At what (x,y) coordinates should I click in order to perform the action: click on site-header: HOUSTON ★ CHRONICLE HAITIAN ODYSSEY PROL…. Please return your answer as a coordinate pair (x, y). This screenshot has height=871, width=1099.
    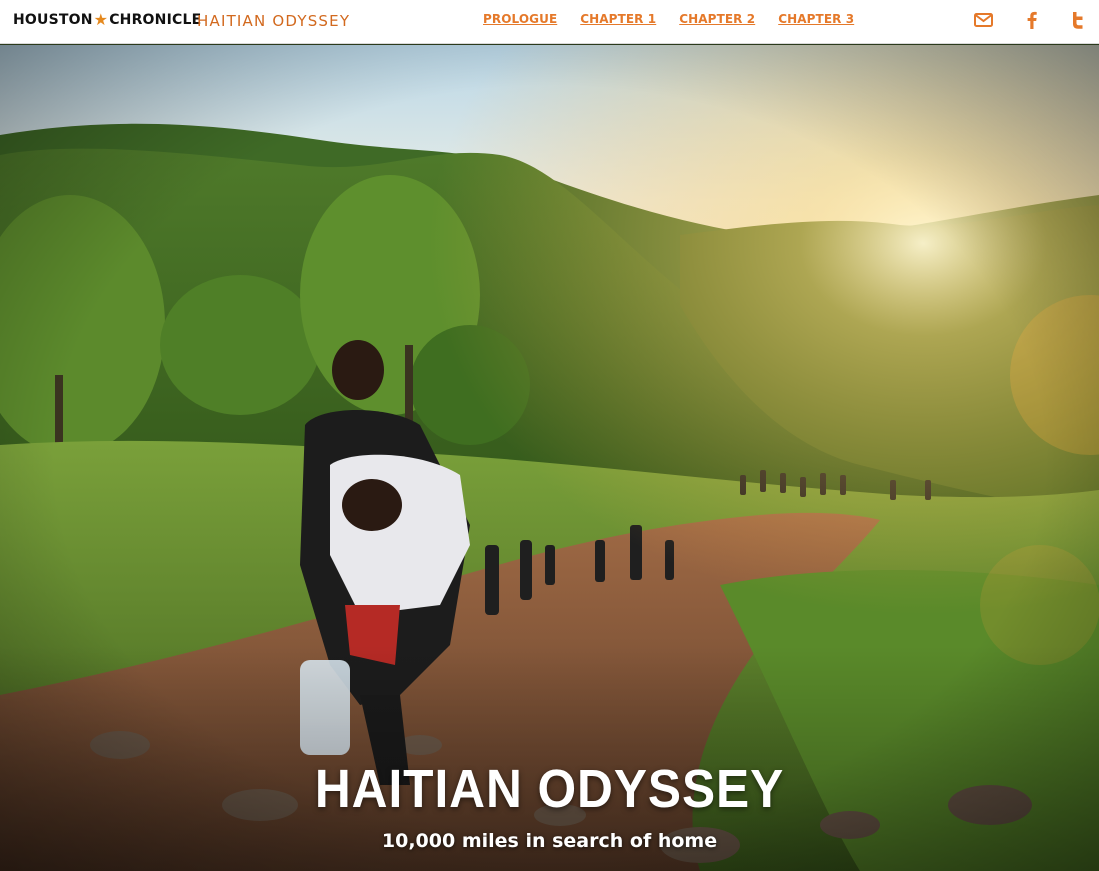
    Looking at the image, I should click on (549, 22).